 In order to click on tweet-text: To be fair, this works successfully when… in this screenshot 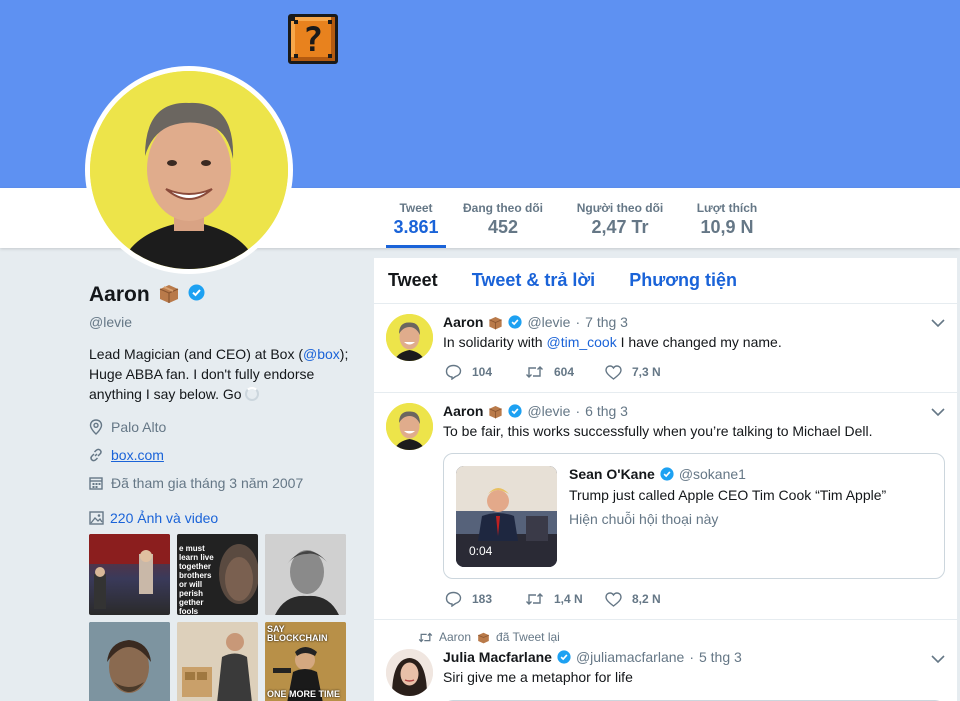, I will do `click(658, 431)`.